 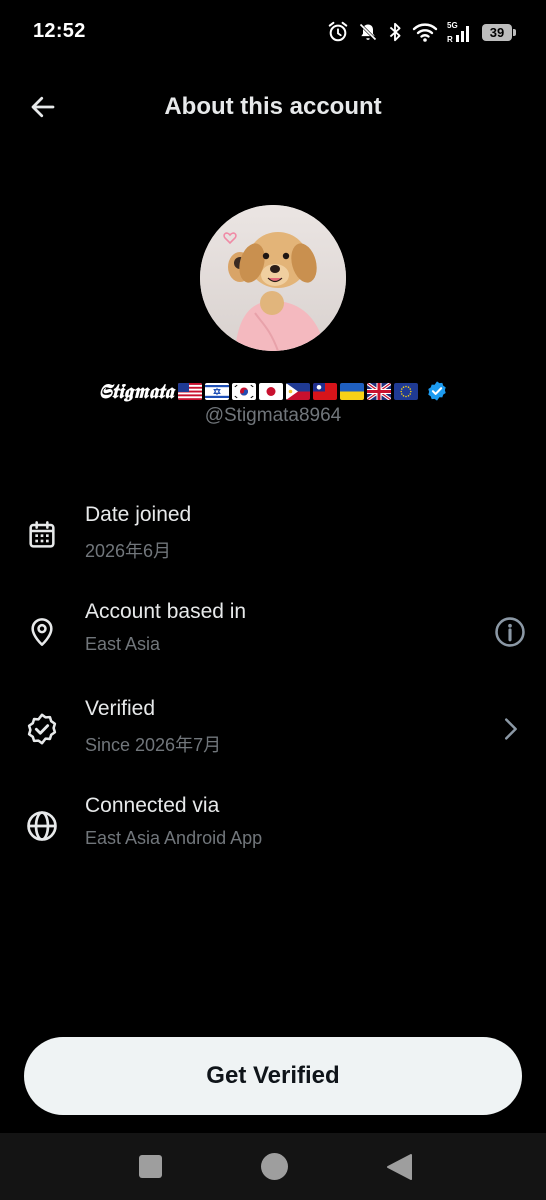 What do you see at coordinates (243, 391) in the screenshot?
I see `korea-flag-icon` at bounding box center [243, 391].